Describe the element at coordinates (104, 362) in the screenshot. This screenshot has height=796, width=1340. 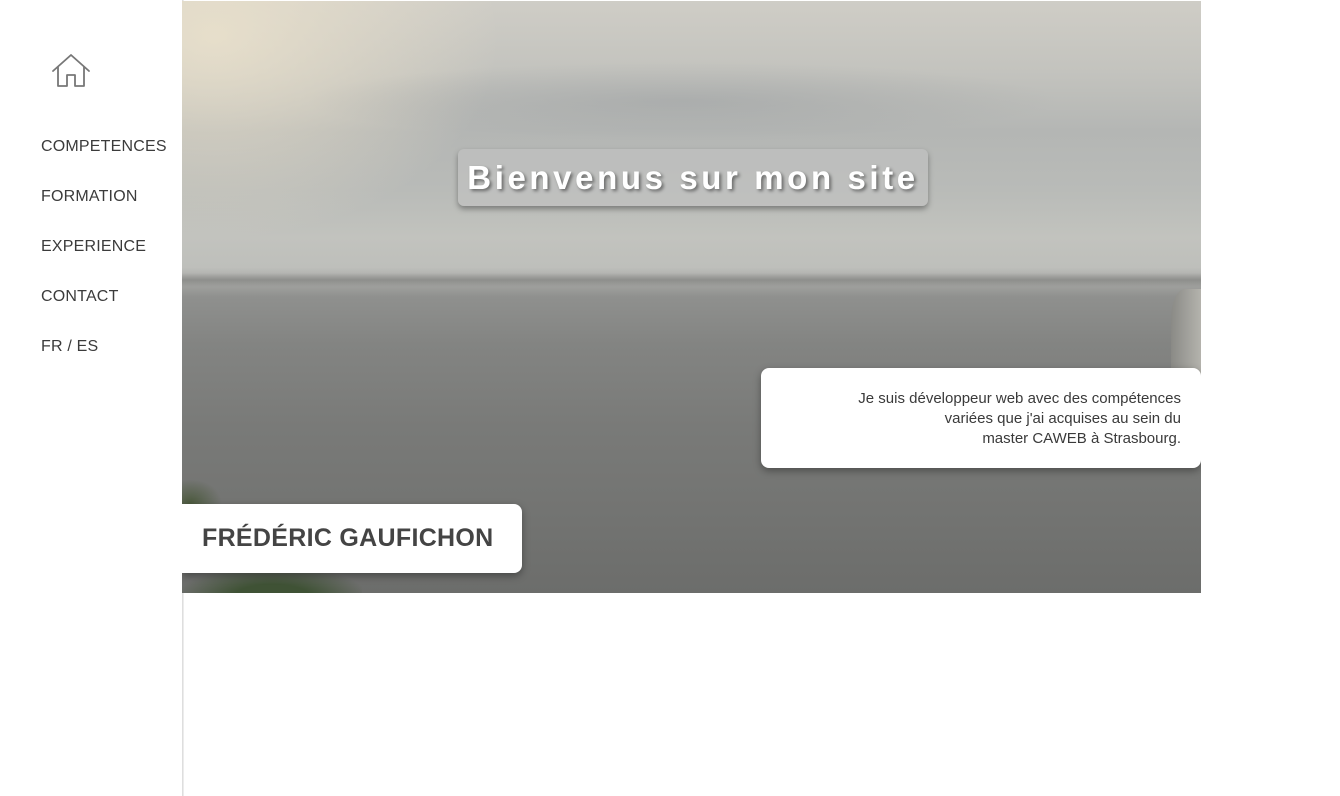
I see `nav-item-language: FR / ES` at that location.